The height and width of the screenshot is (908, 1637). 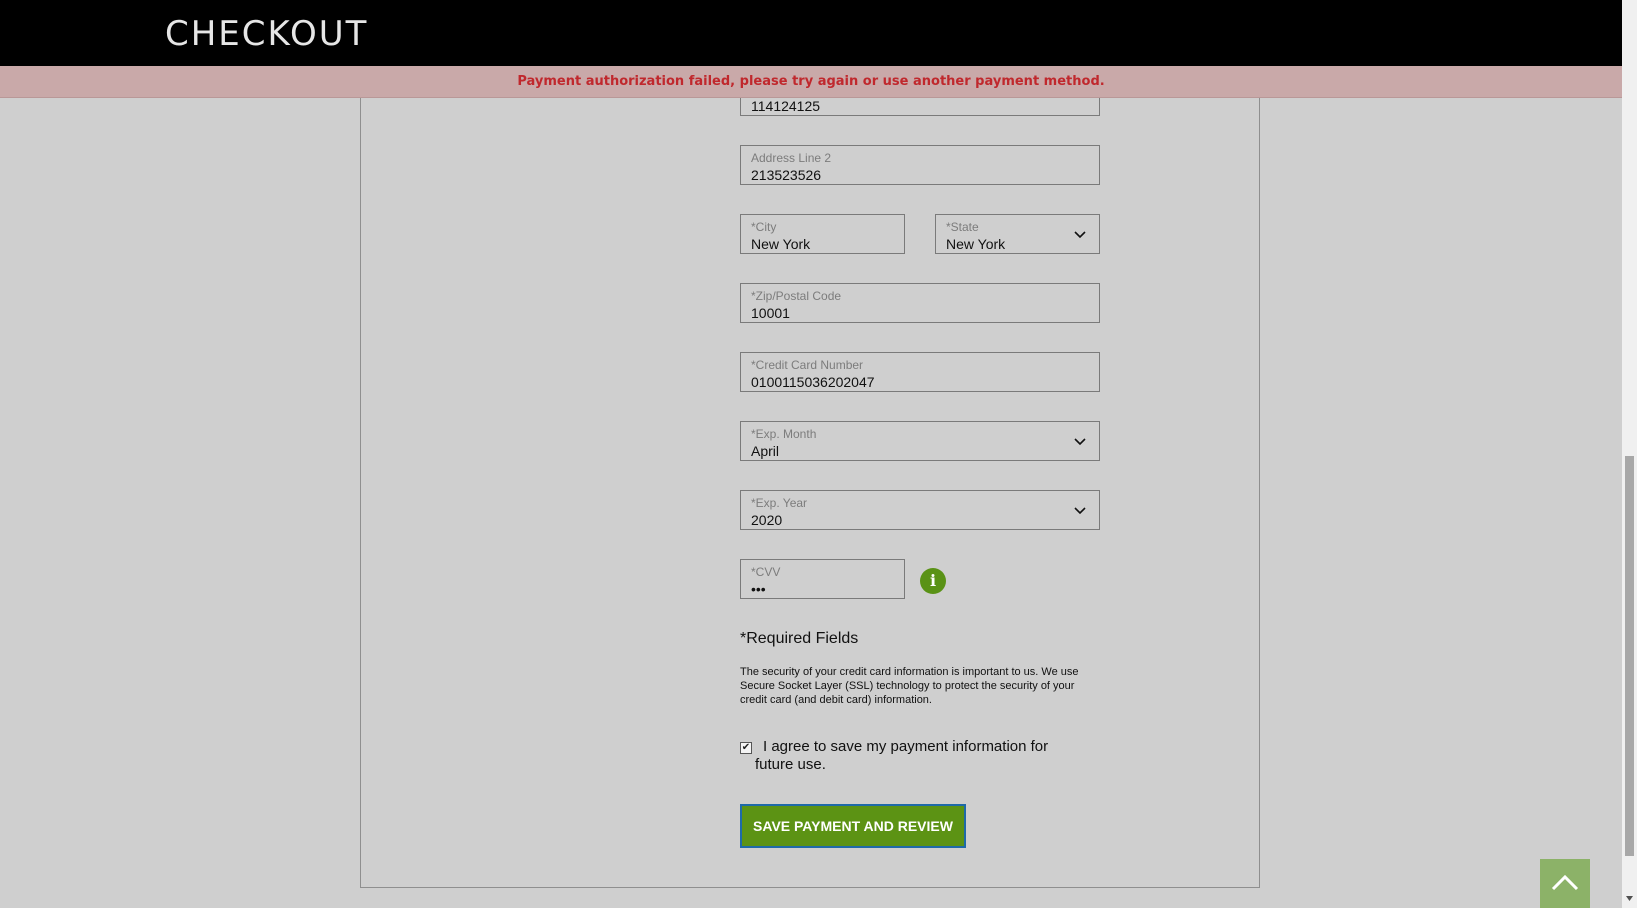 What do you see at coordinates (765, 451) in the screenshot?
I see `exp-month-value: April` at bounding box center [765, 451].